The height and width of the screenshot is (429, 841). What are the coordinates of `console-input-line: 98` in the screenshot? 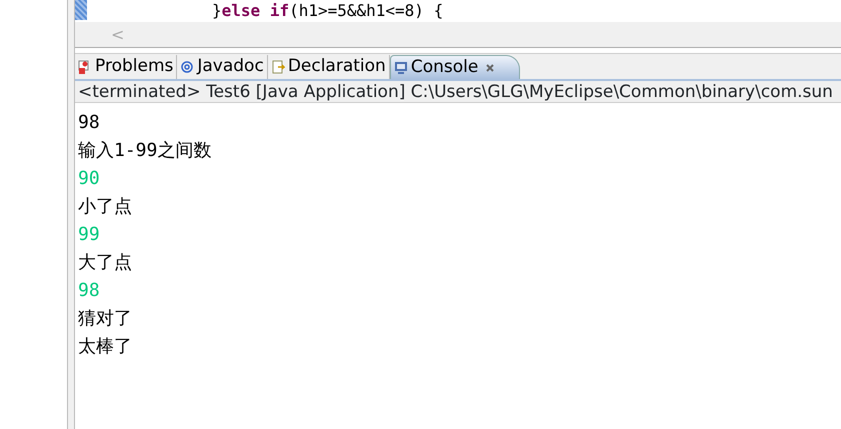 It's located at (89, 291).